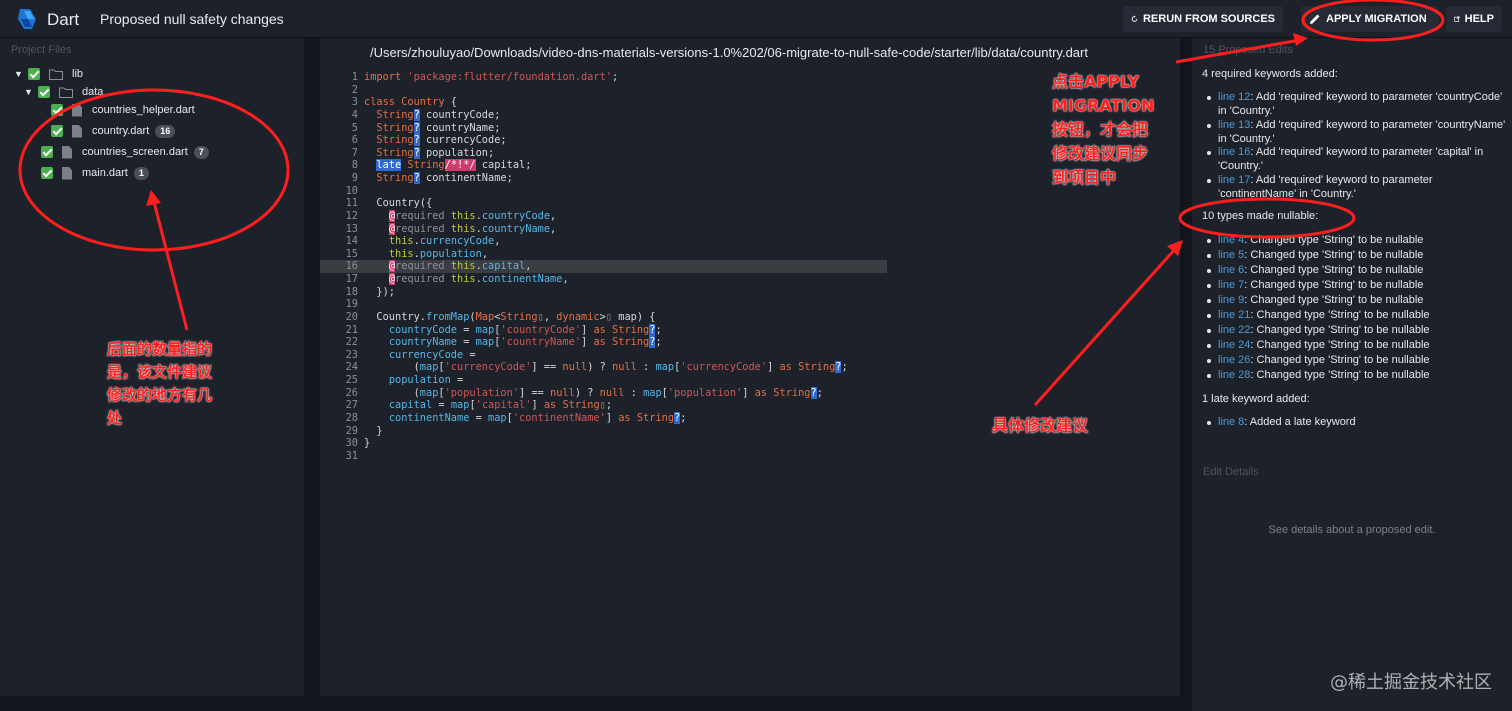 Image resolution: width=1512 pixels, height=711 pixels. Describe the element at coordinates (1231, 240) in the screenshot. I see `line-link: line 4` at that location.